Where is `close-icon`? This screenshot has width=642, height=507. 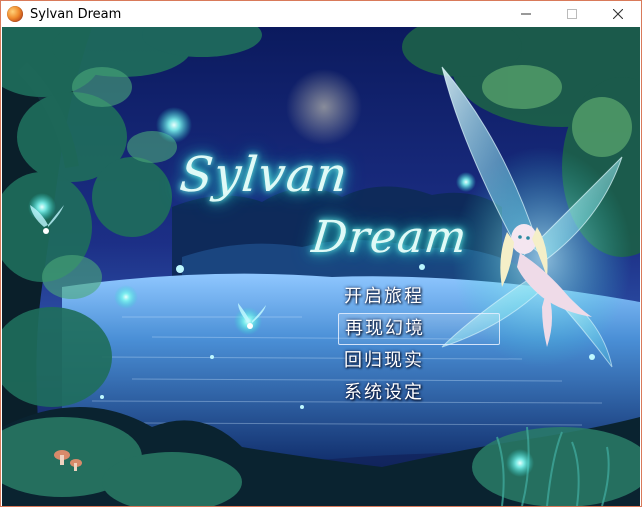
close-icon is located at coordinates (618, 14).